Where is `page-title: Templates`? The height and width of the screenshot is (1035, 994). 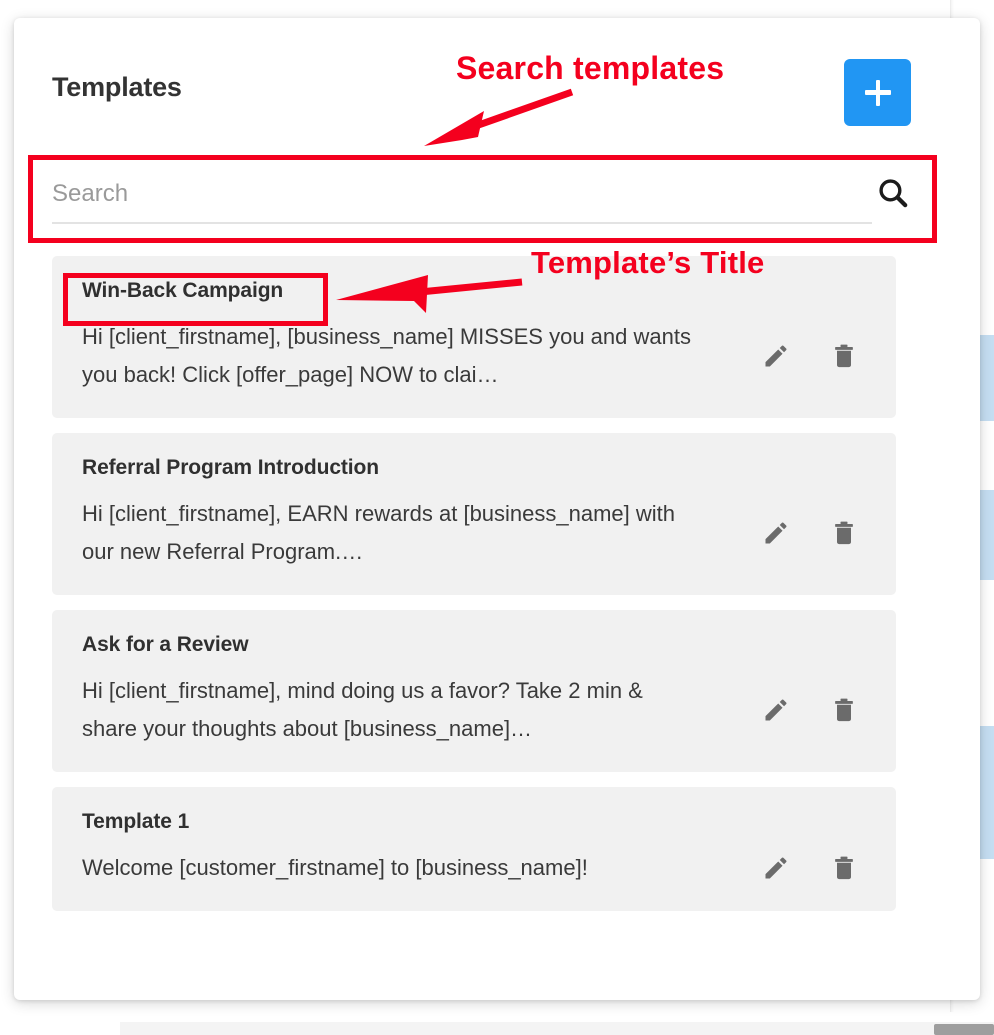 page-title: Templates is located at coordinates (117, 87).